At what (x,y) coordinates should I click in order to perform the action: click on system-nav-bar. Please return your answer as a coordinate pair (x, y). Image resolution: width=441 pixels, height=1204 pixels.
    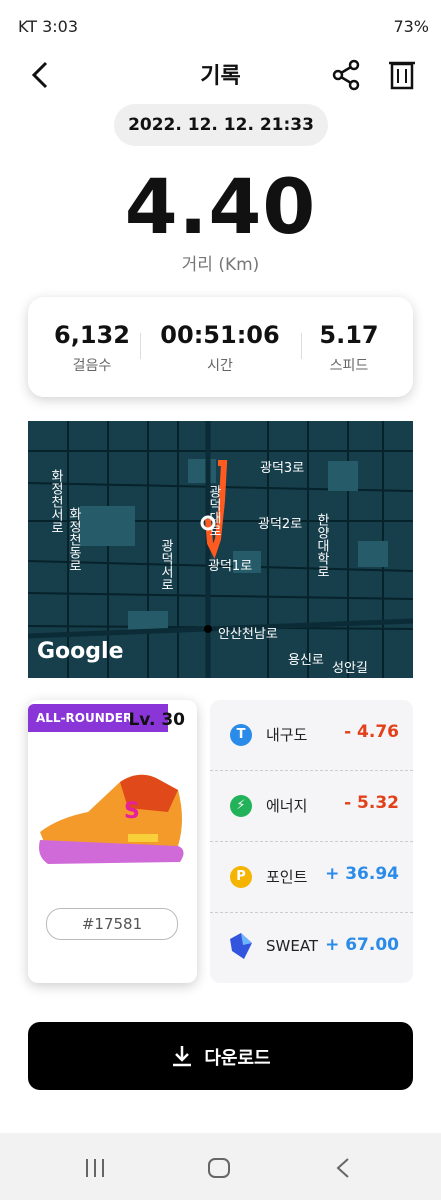
    Looking at the image, I should click on (220, 1166).